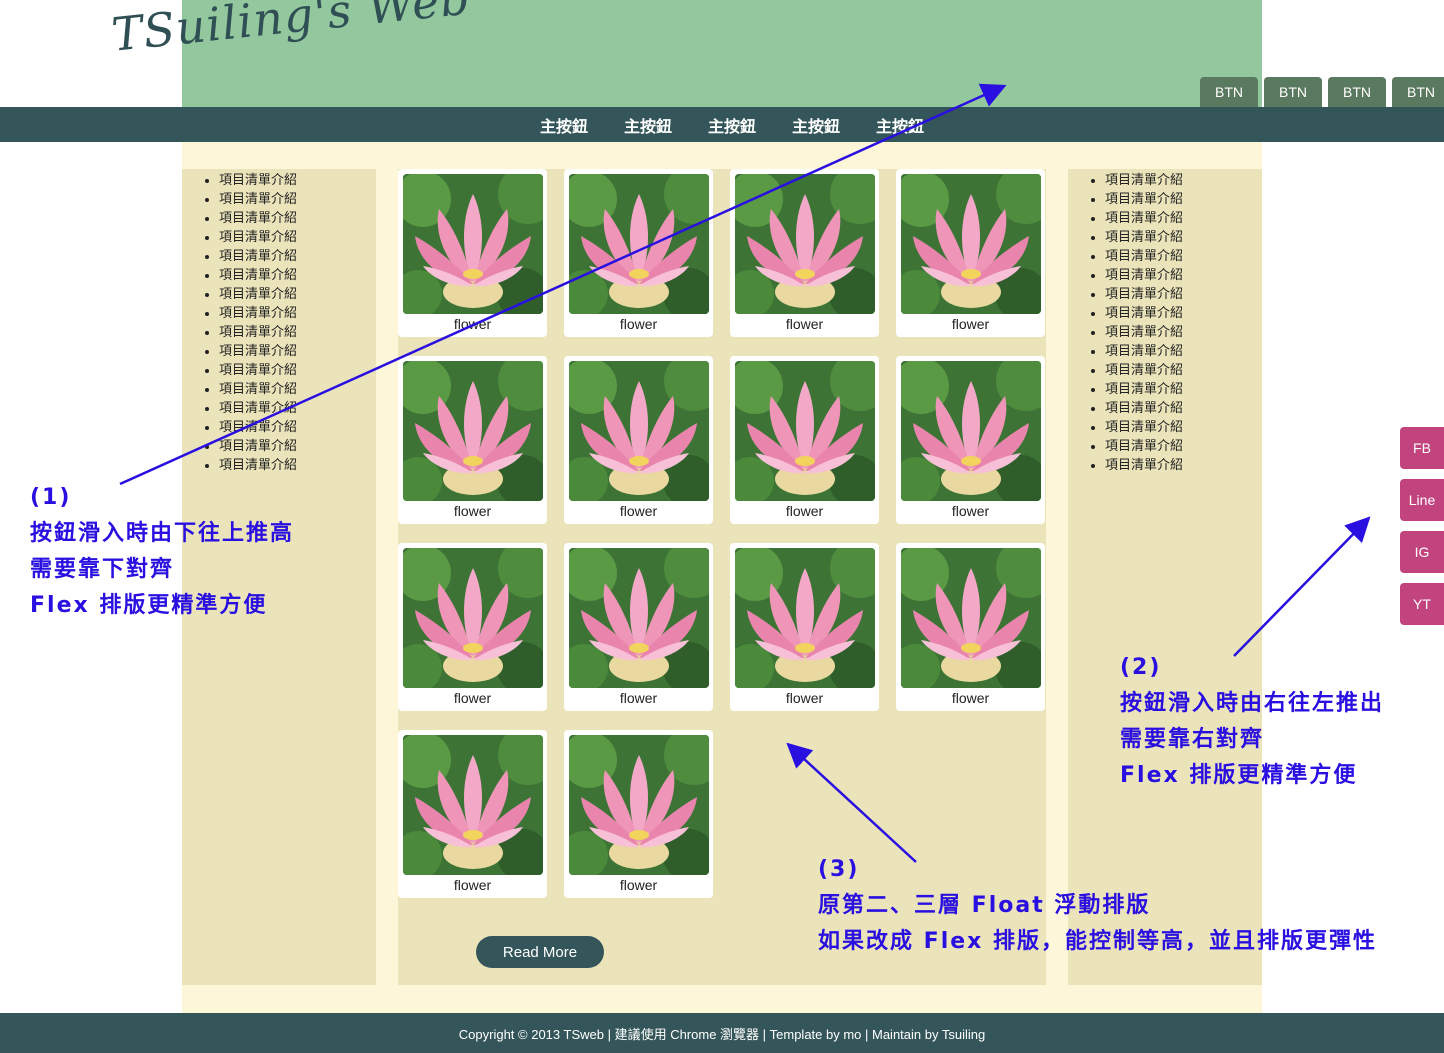  What do you see at coordinates (1422, 552) in the screenshot?
I see `instagram-button: IG` at bounding box center [1422, 552].